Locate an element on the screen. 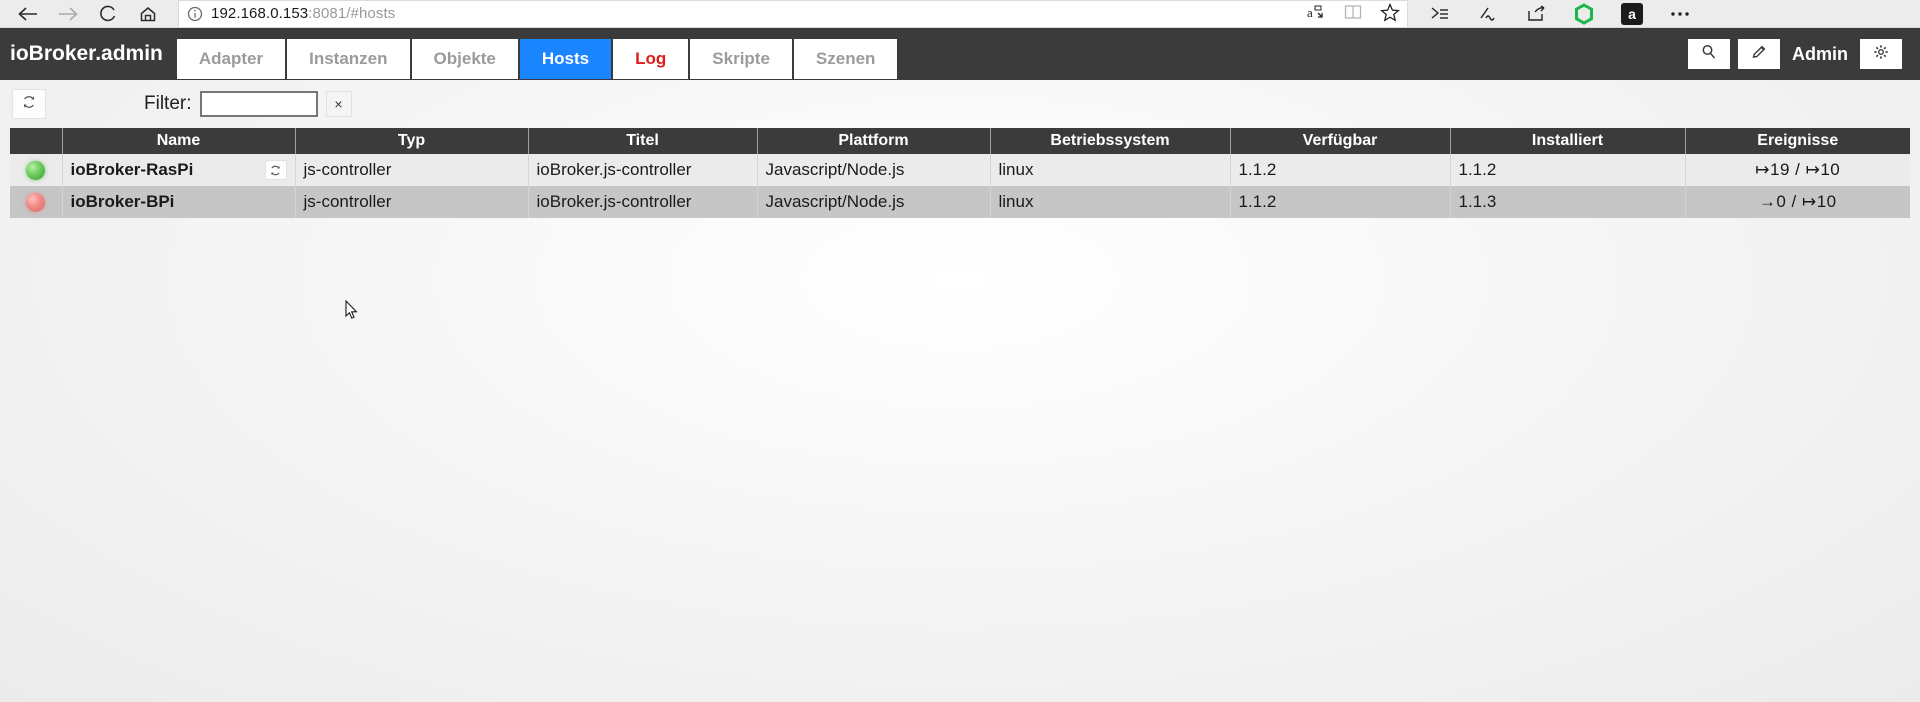  back-arrow-icon is located at coordinates (28, 14).